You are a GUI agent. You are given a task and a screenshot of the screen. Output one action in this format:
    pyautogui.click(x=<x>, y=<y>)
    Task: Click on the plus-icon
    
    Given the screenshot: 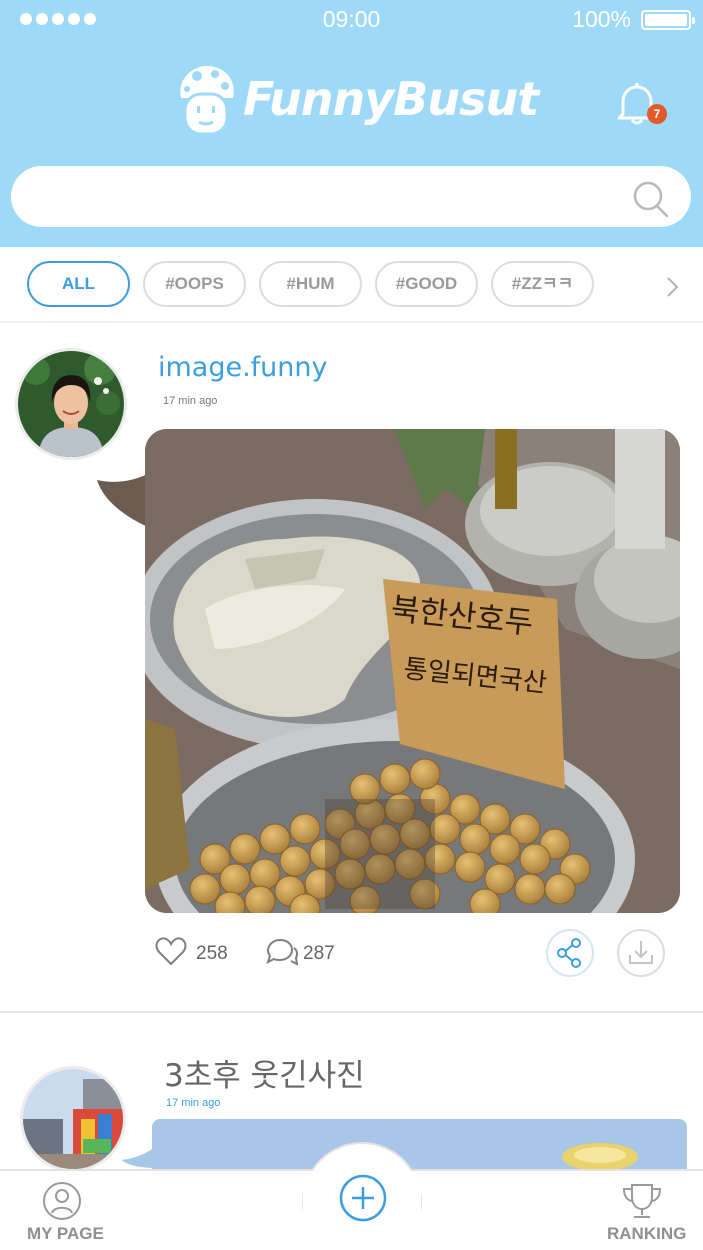 What is the action you would take?
    pyautogui.click(x=363, y=1198)
    